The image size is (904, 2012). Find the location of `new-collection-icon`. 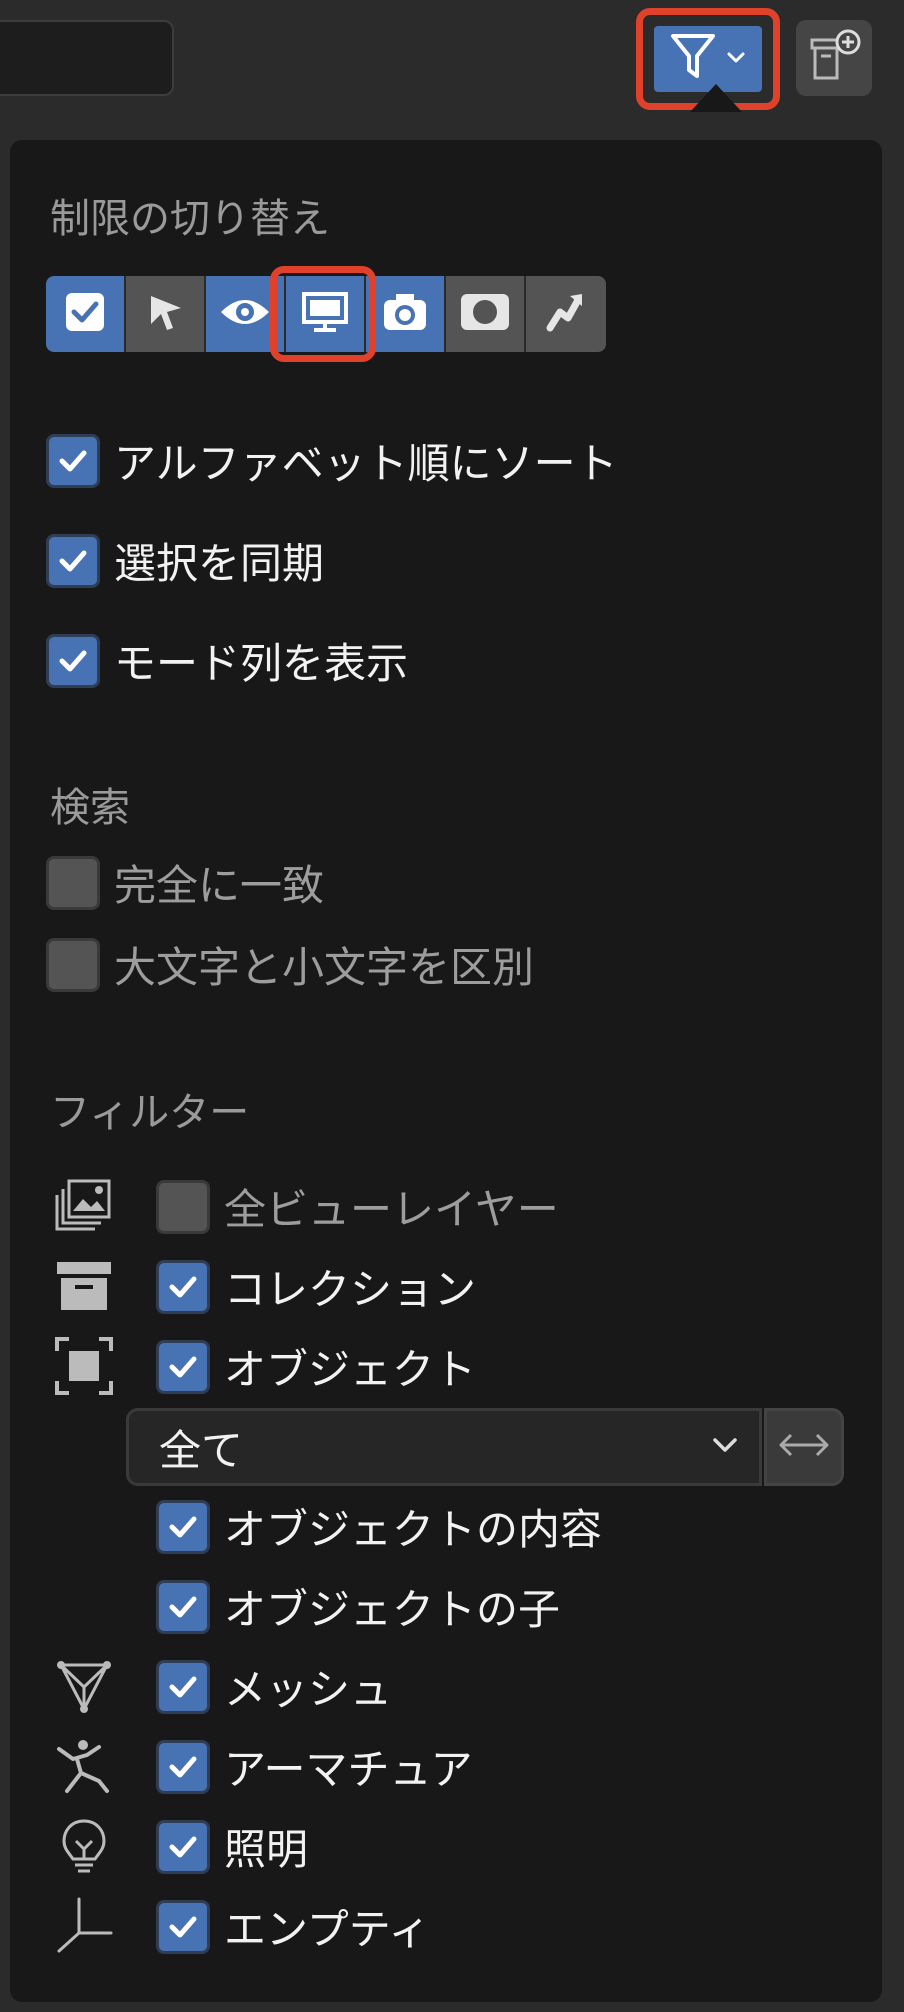

new-collection-icon is located at coordinates (834, 58).